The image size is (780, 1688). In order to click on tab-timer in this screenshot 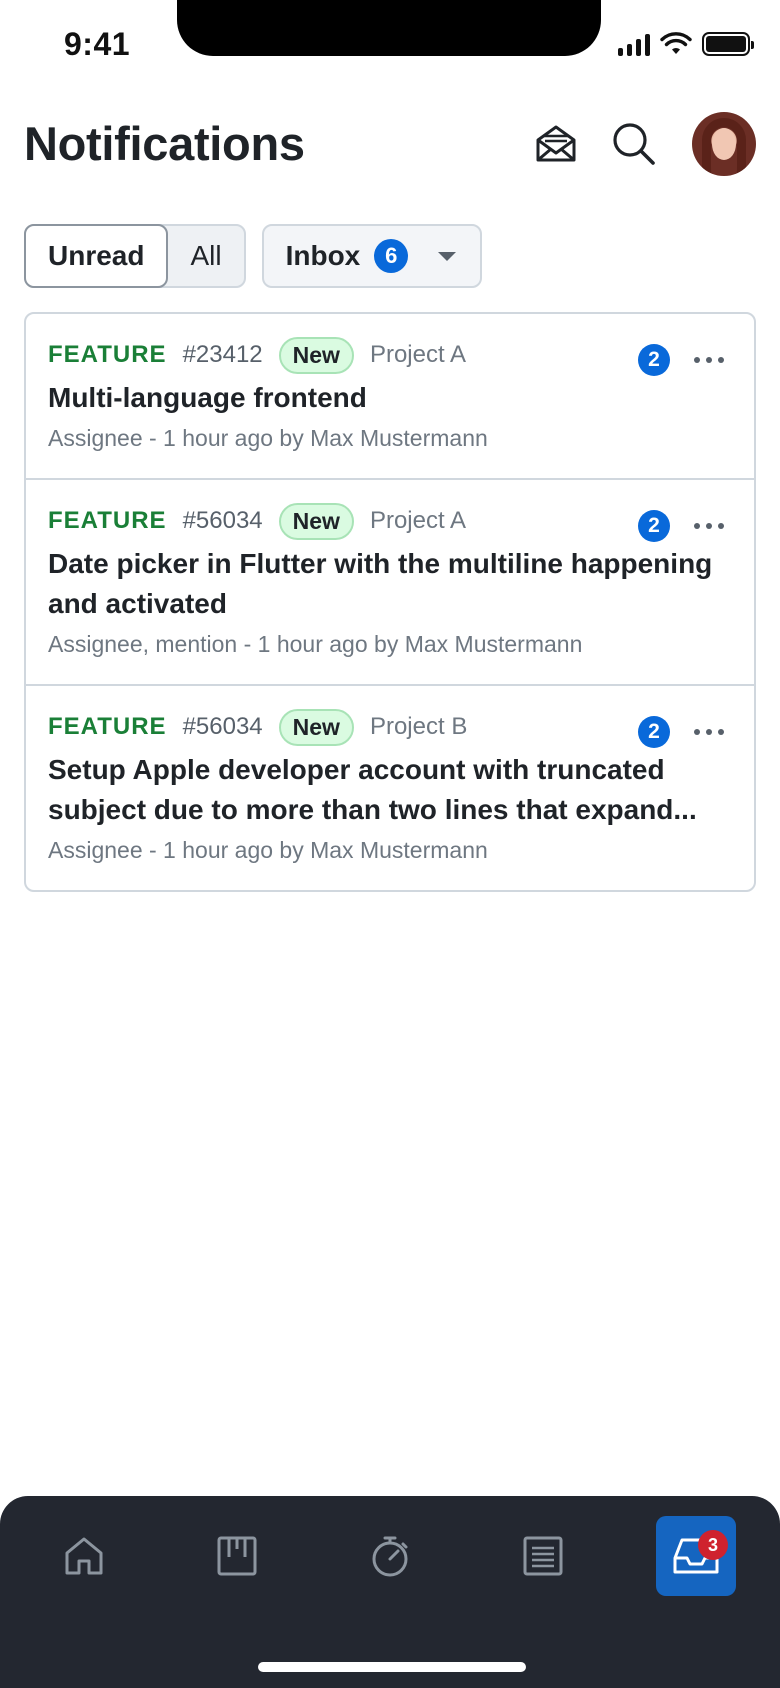, I will do `click(390, 1556)`.